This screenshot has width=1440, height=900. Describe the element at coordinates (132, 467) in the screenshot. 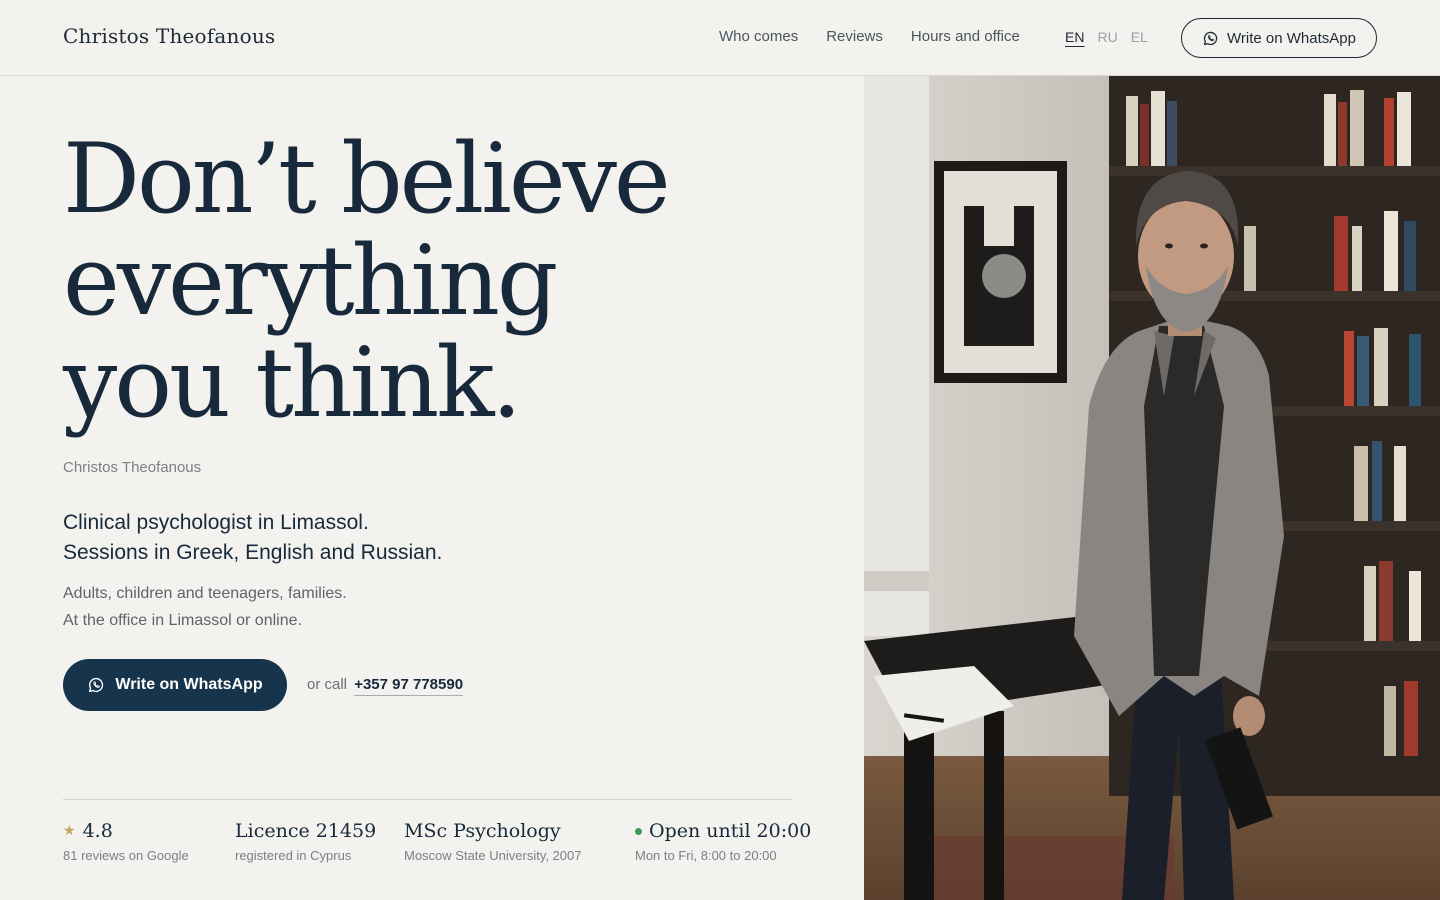

I see `headline-signature: Christos Theofanous` at that location.